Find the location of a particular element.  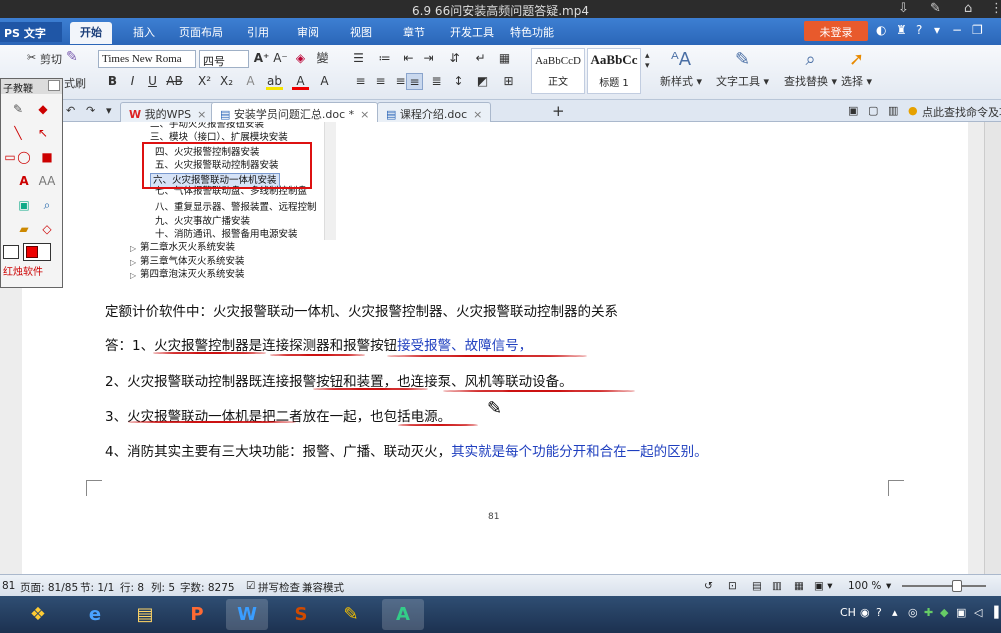

fullscreen-icon: ▢ is located at coordinates (873, 110).